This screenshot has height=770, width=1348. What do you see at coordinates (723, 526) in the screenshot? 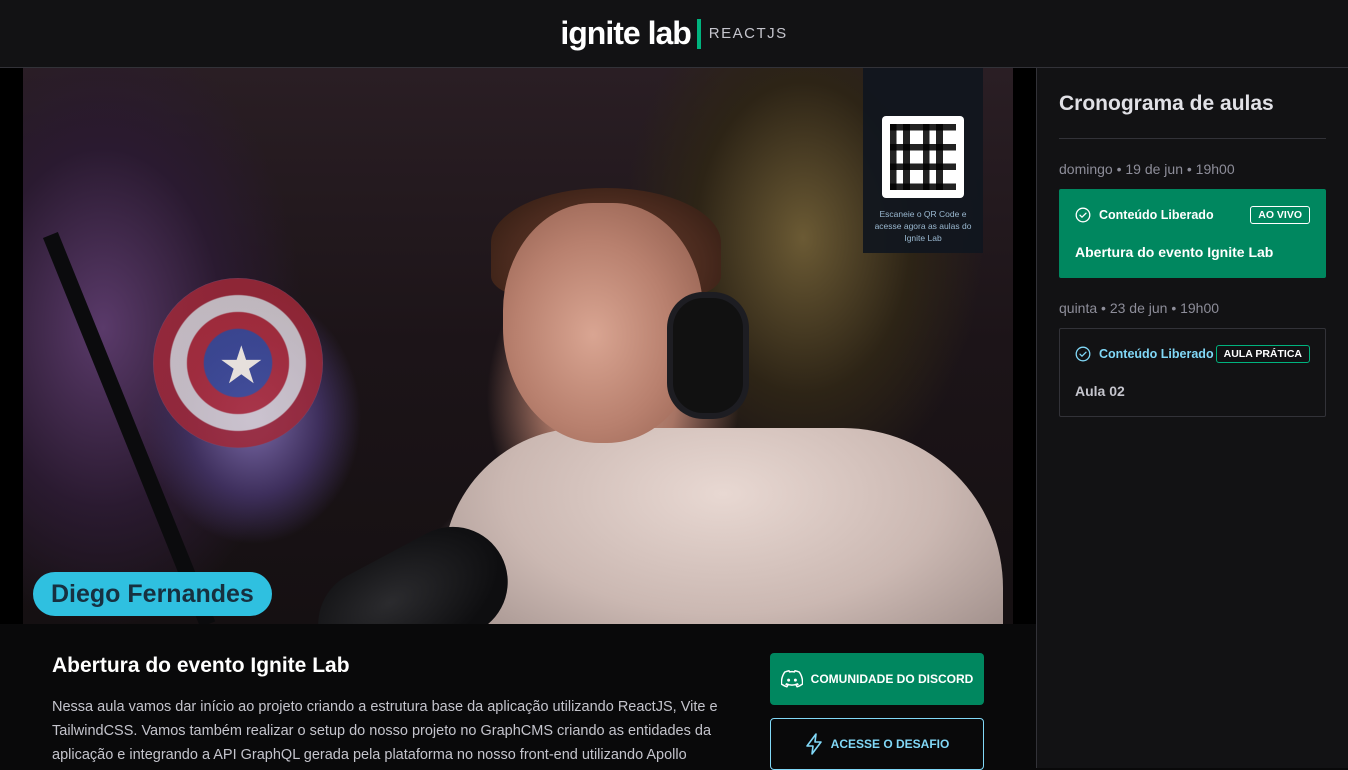
I see `speaker-hoodie` at bounding box center [723, 526].